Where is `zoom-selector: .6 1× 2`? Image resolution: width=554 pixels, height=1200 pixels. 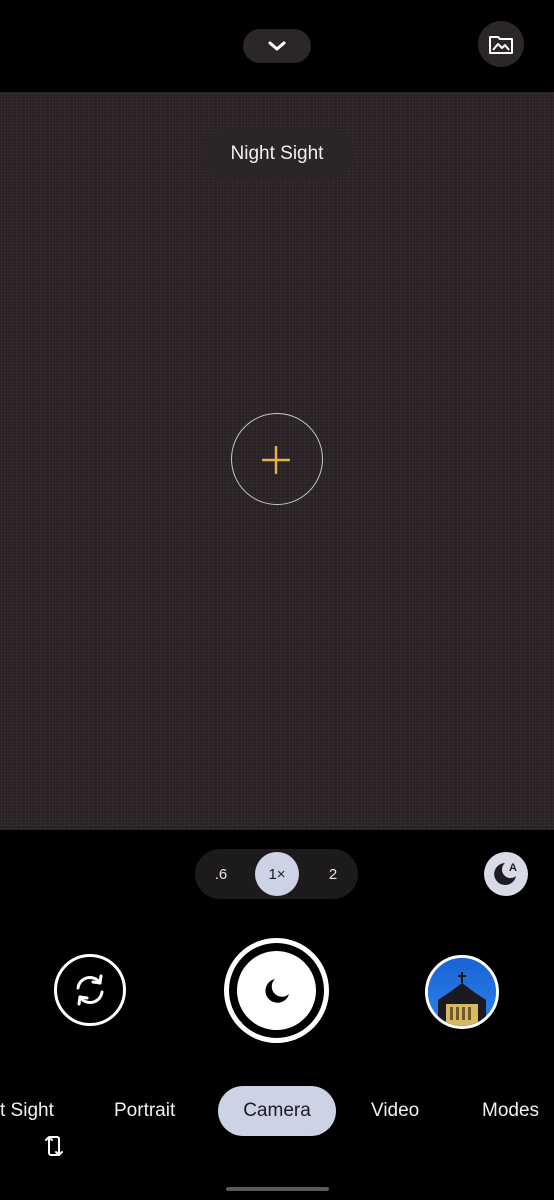
zoom-selector: .6 1× 2 is located at coordinates (276, 874).